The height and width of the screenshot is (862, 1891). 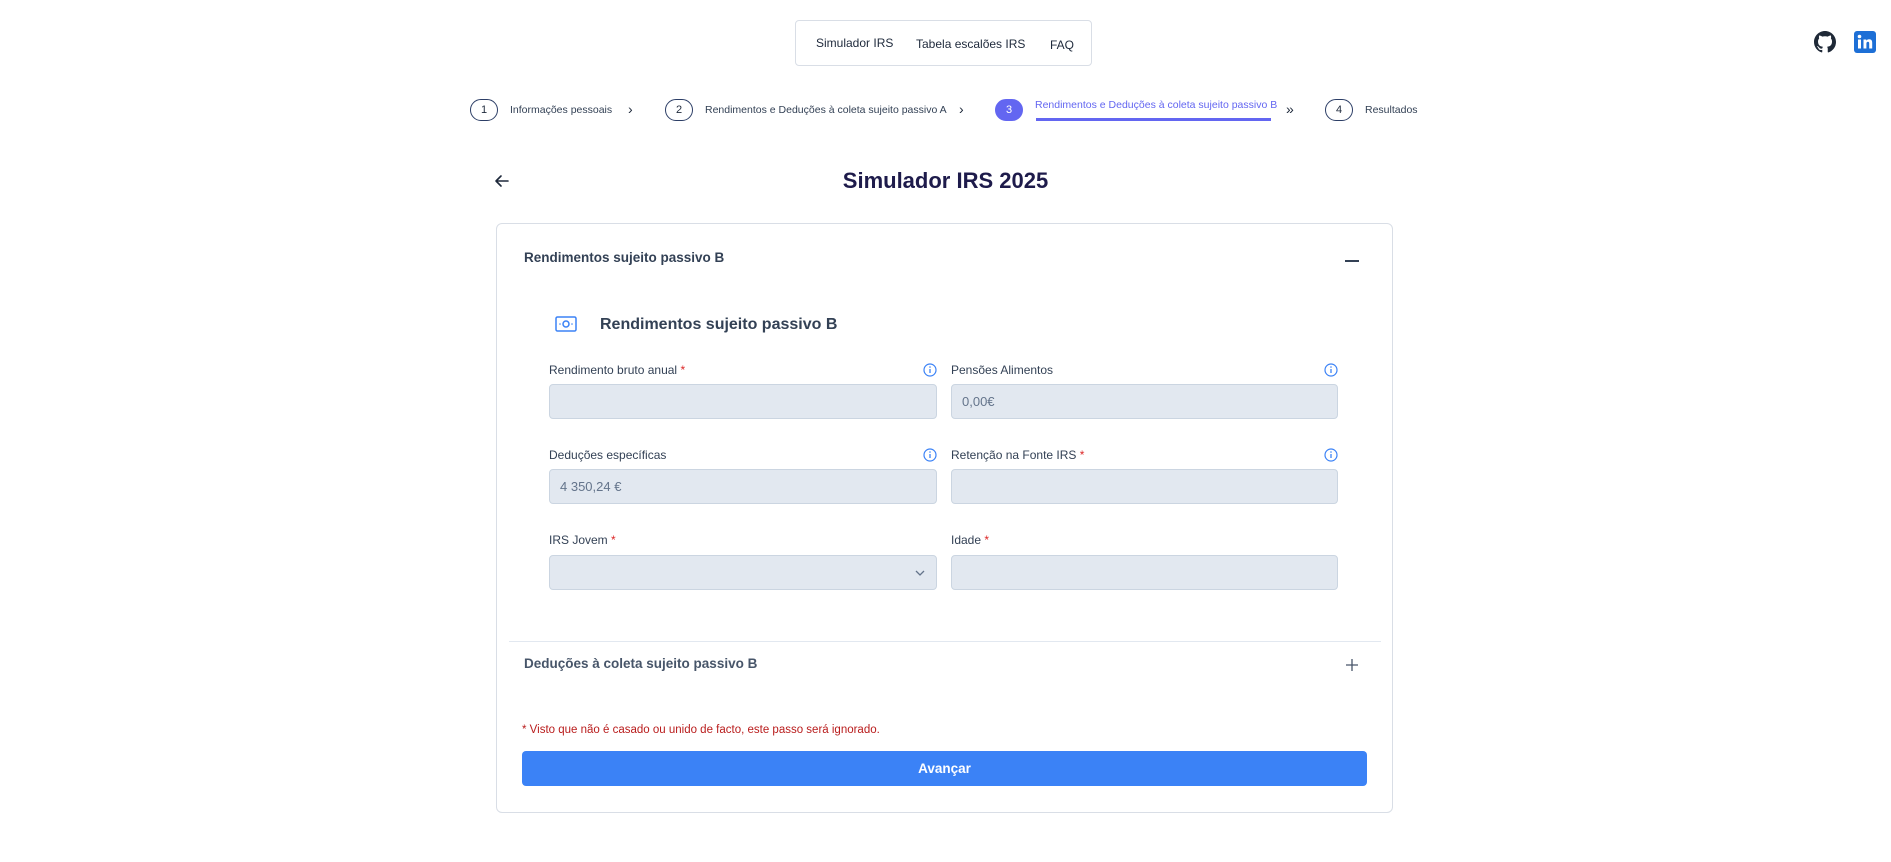 I want to click on step-resultados: 4 Resultados, so click(x=1371, y=110).